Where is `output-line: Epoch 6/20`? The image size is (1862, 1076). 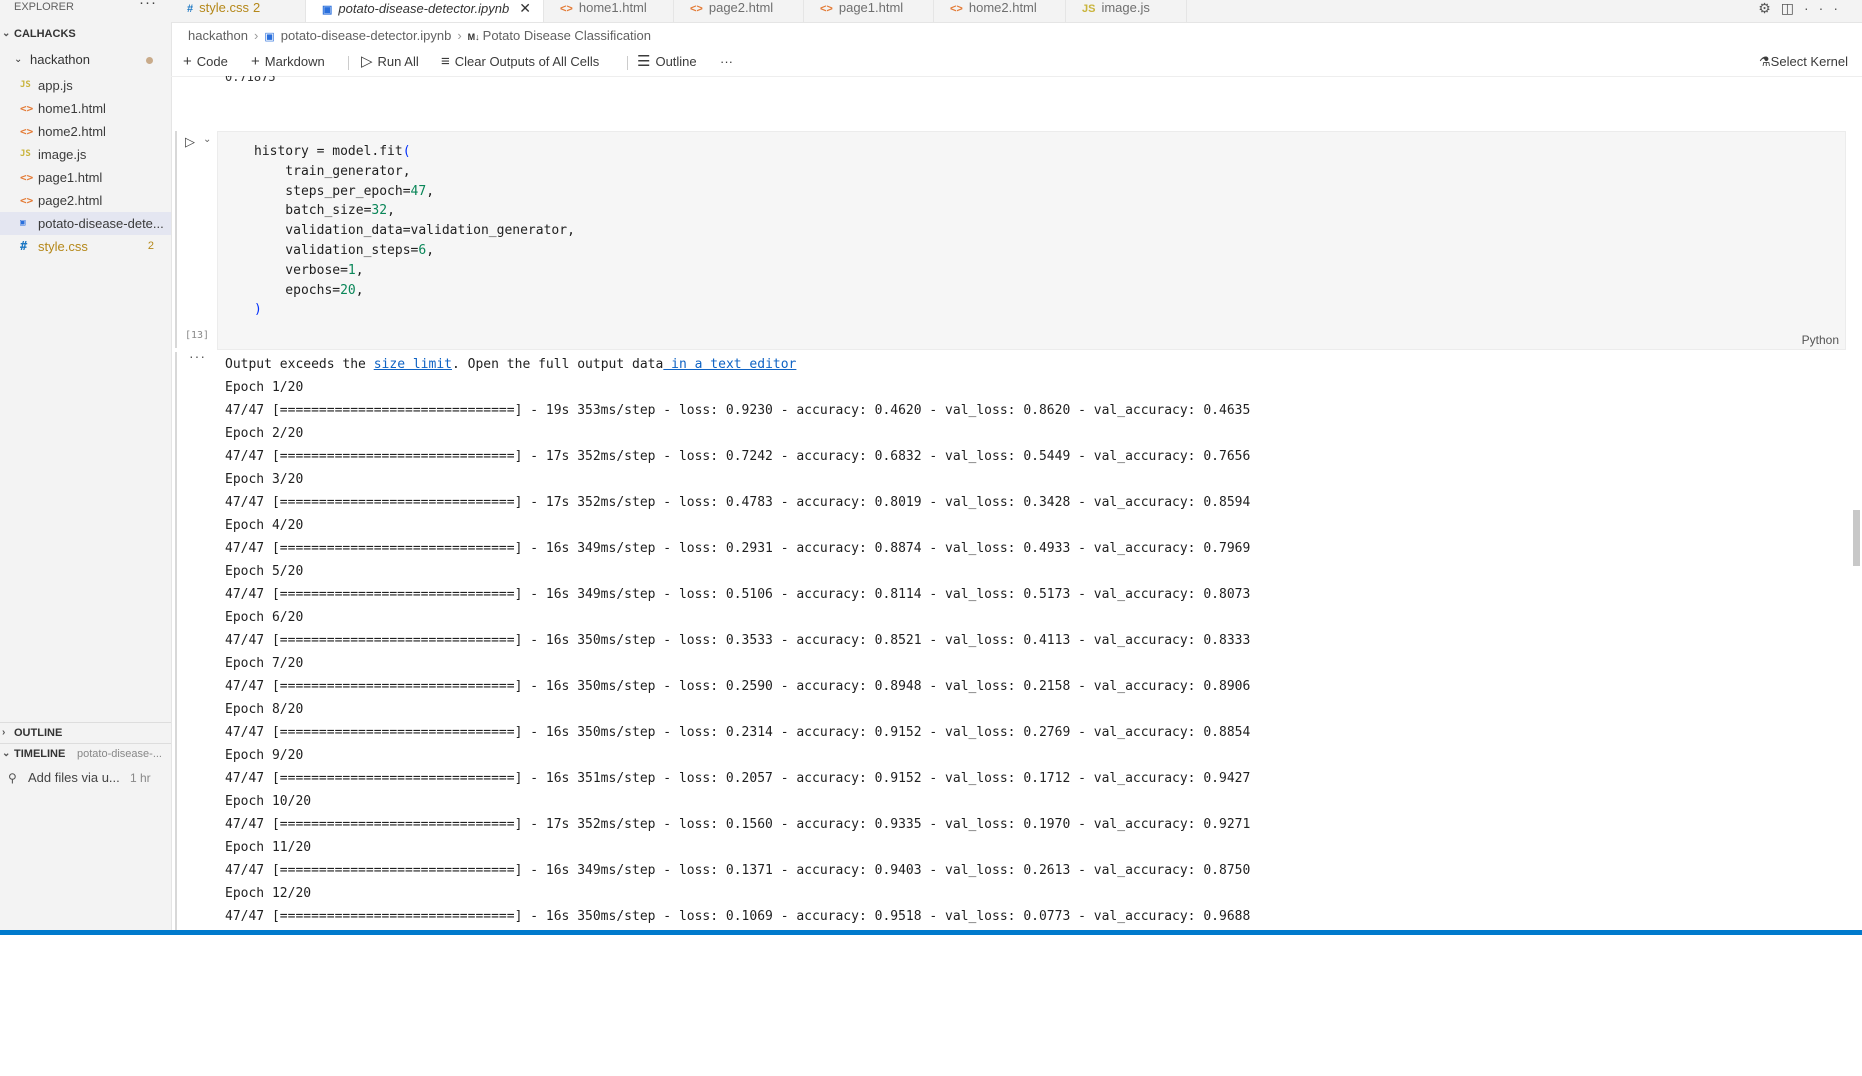 output-line: Epoch 6/20 is located at coordinates (264, 617).